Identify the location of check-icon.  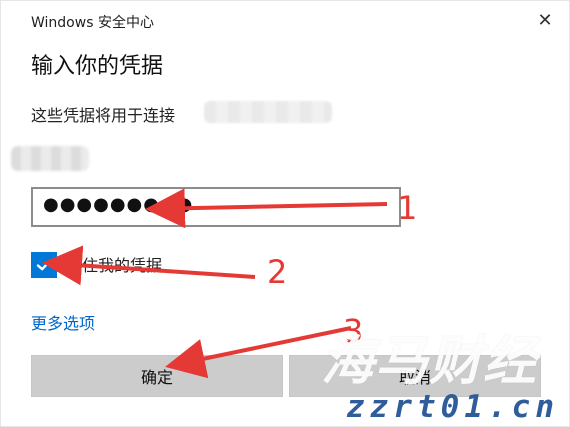
(44, 265).